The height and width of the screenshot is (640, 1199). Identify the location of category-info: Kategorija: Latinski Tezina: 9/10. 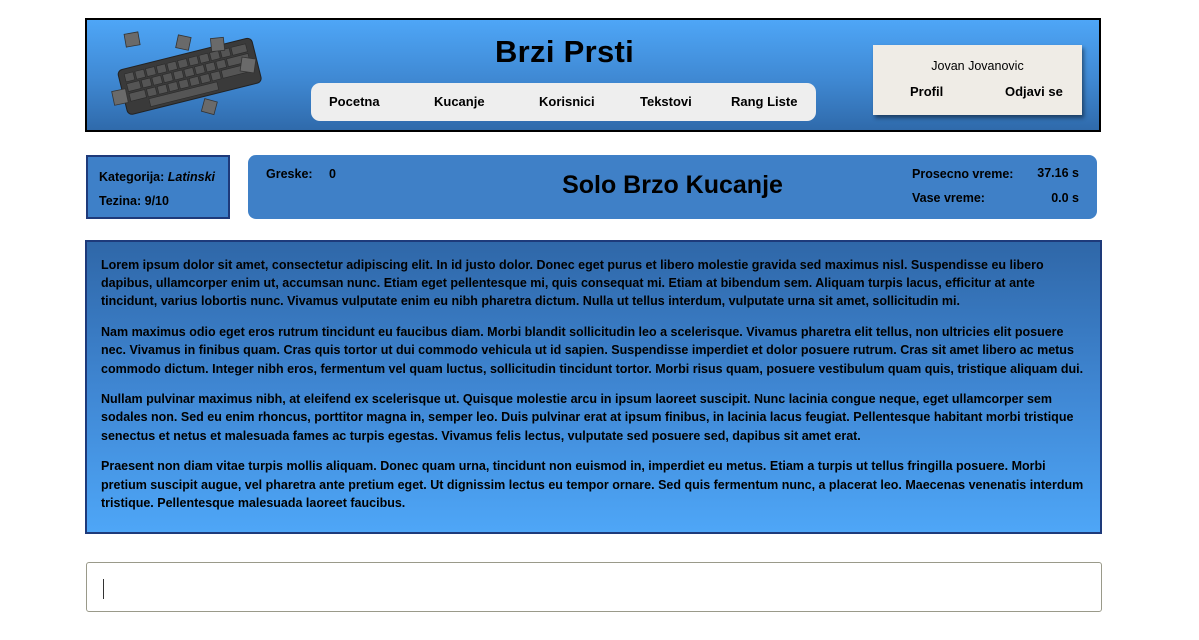
(158, 187).